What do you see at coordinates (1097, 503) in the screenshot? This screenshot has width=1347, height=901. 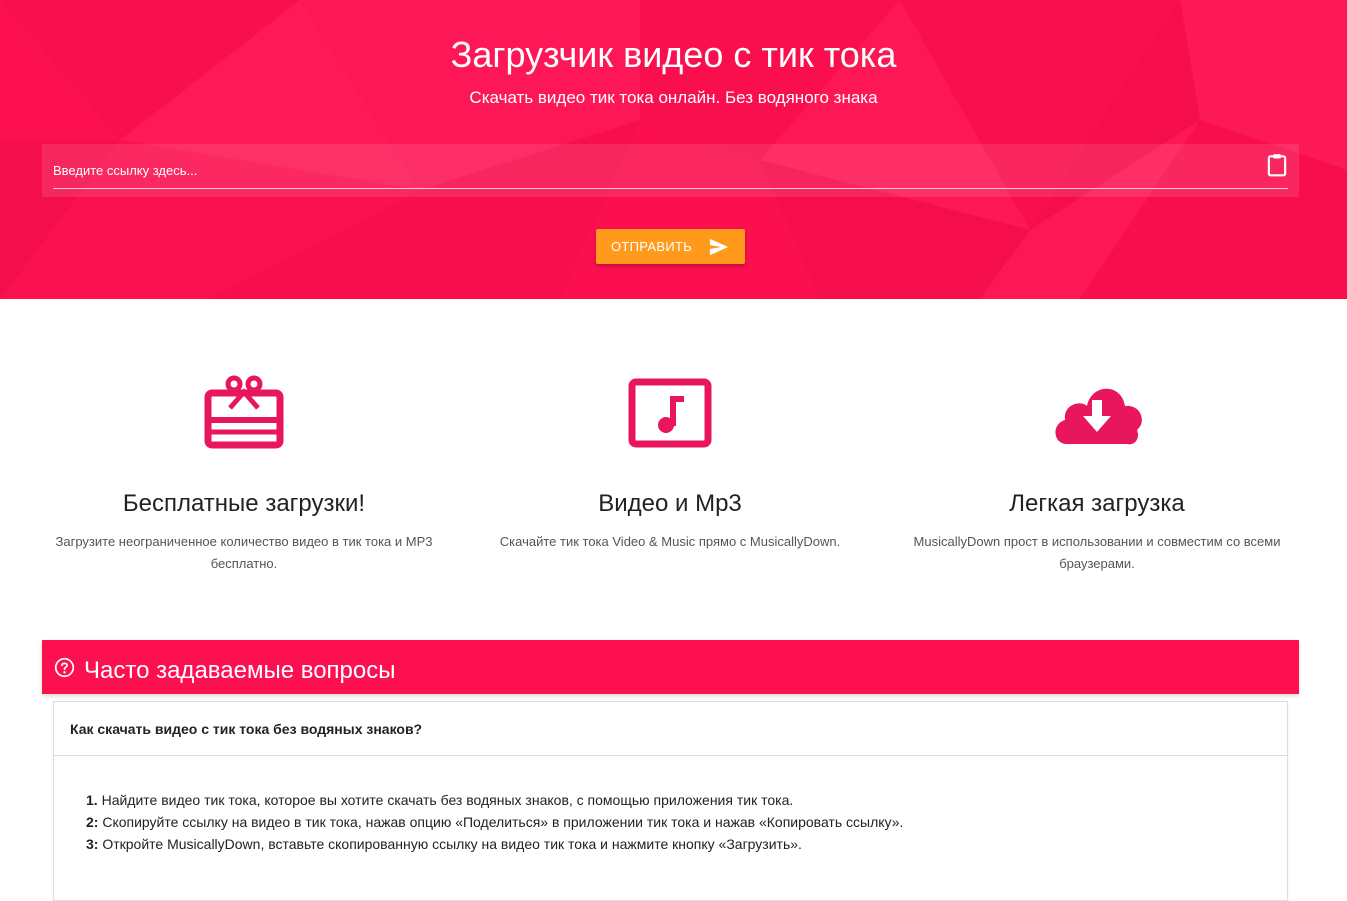 I see `feature-title: Легкая загрузка` at bounding box center [1097, 503].